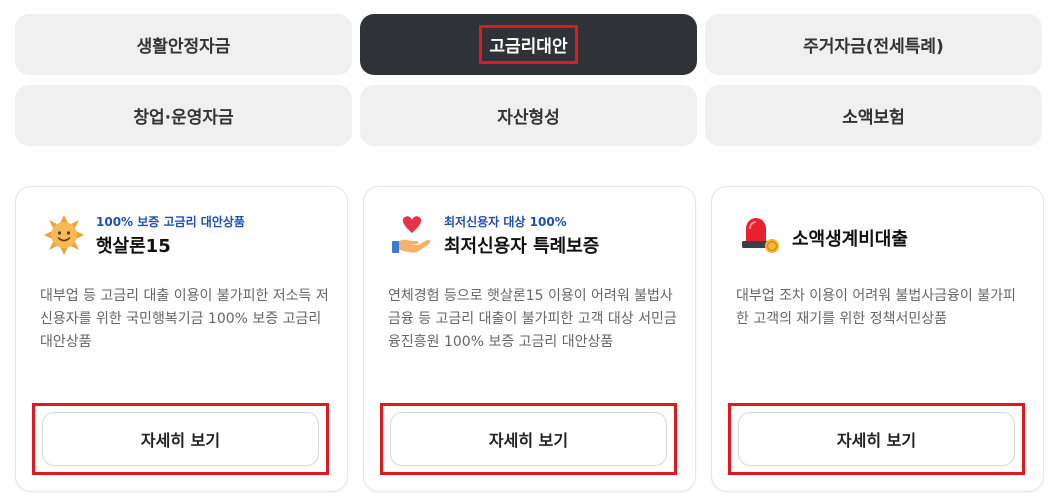  I want to click on tab-label: 창업·운영자금, so click(183, 118).